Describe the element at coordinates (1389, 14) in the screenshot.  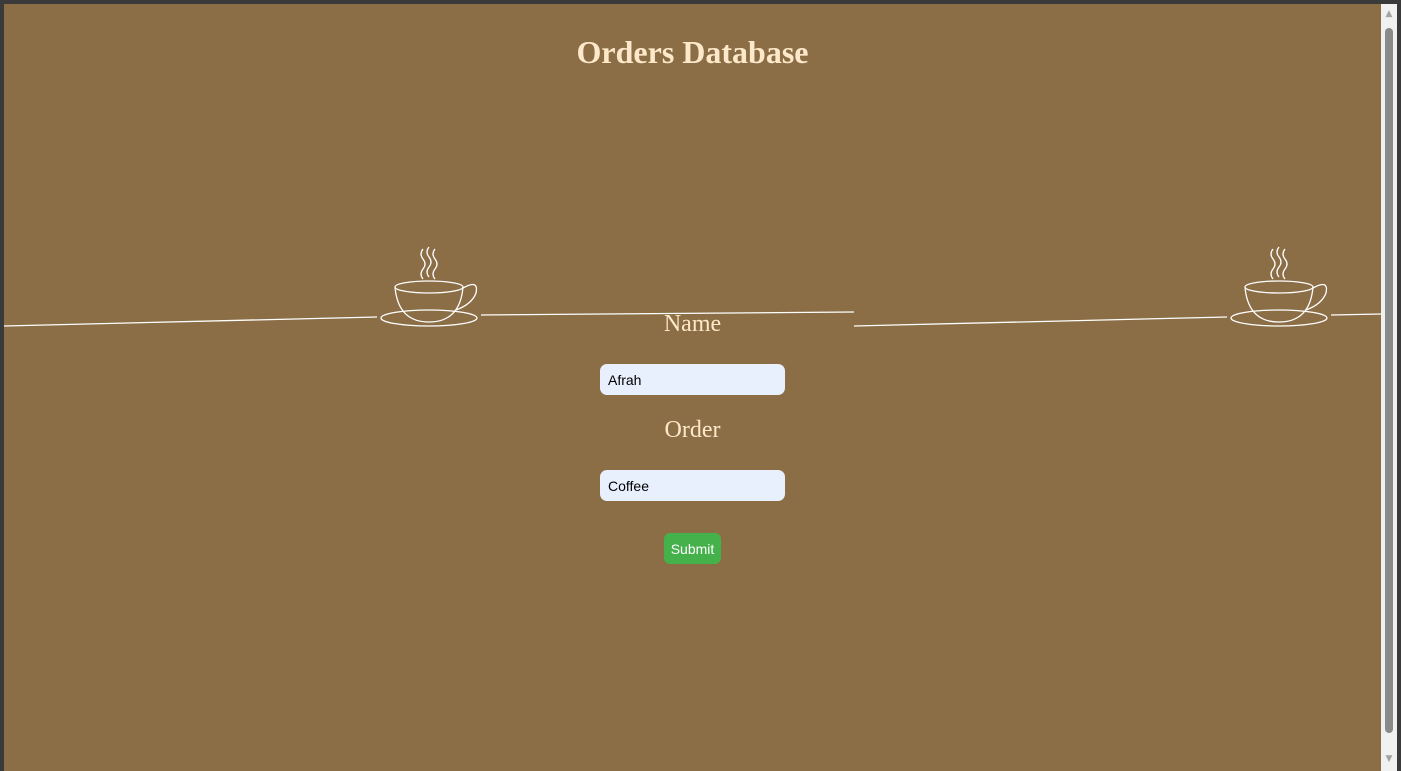
I see `chevron-up-icon: ▲` at that location.